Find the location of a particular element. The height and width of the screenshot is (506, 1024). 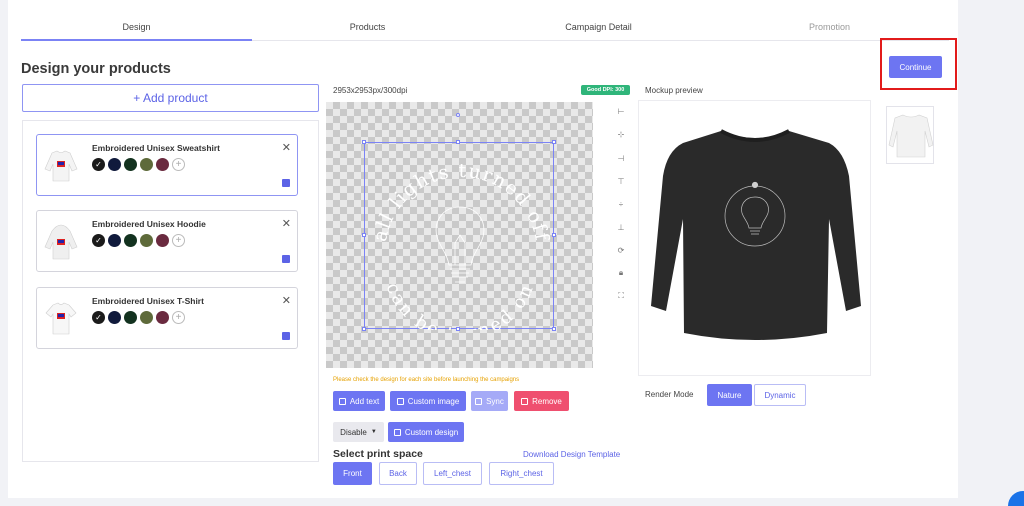

mockup-print-text: ● is located at coordinates (755, 184).